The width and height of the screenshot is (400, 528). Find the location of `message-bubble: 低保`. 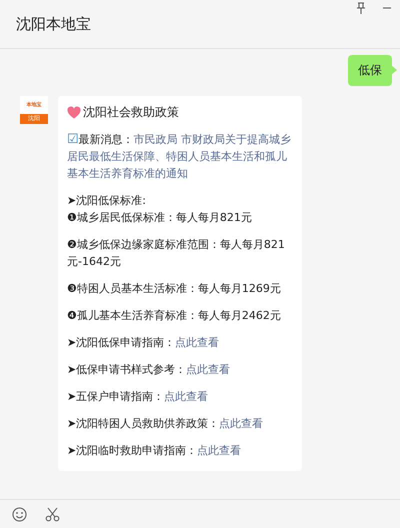

message-bubble: 低保 is located at coordinates (370, 70).